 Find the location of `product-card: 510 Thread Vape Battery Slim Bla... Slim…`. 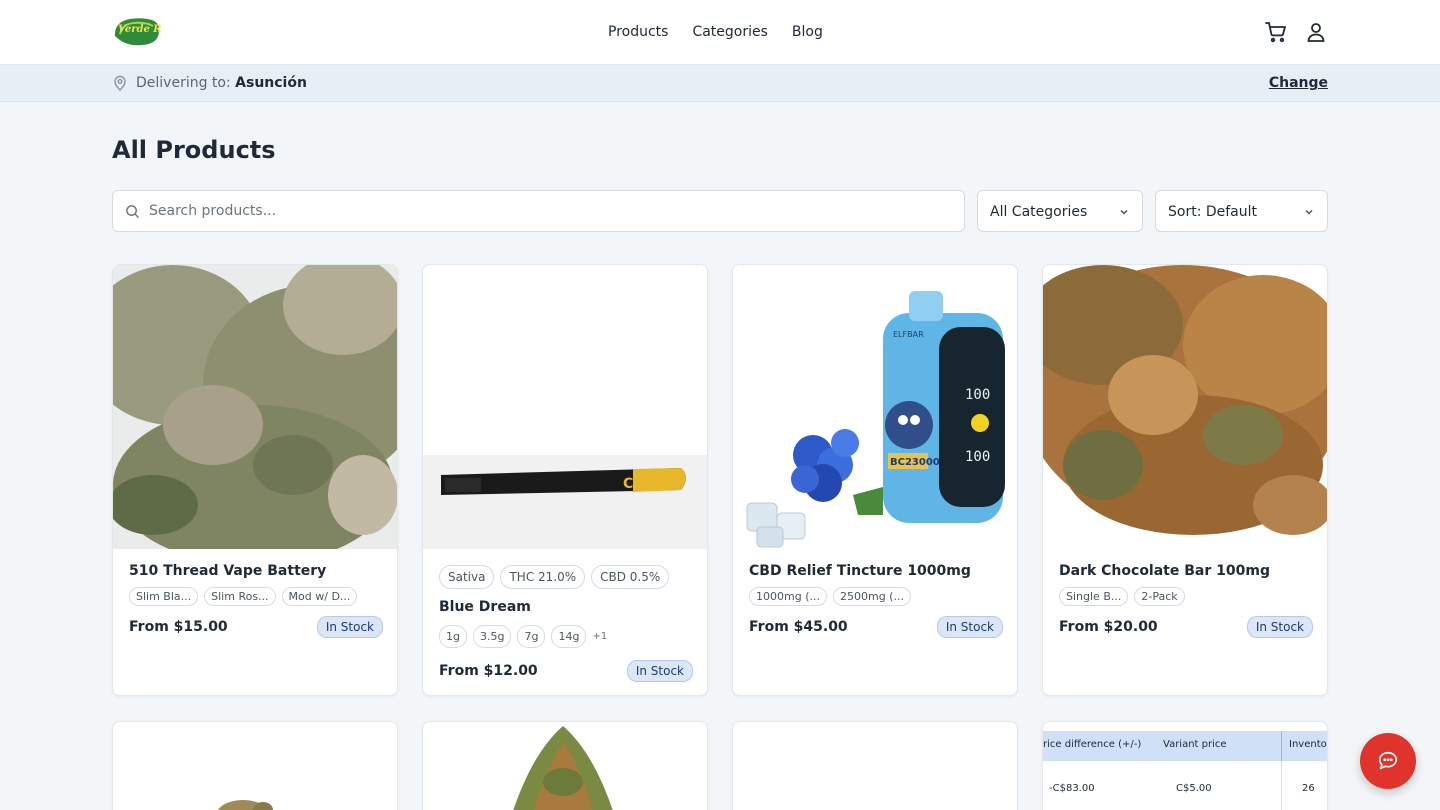

product-card: 510 Thread Vape Battery Slim Bla... Slim… is located at coordinates (255, 480).